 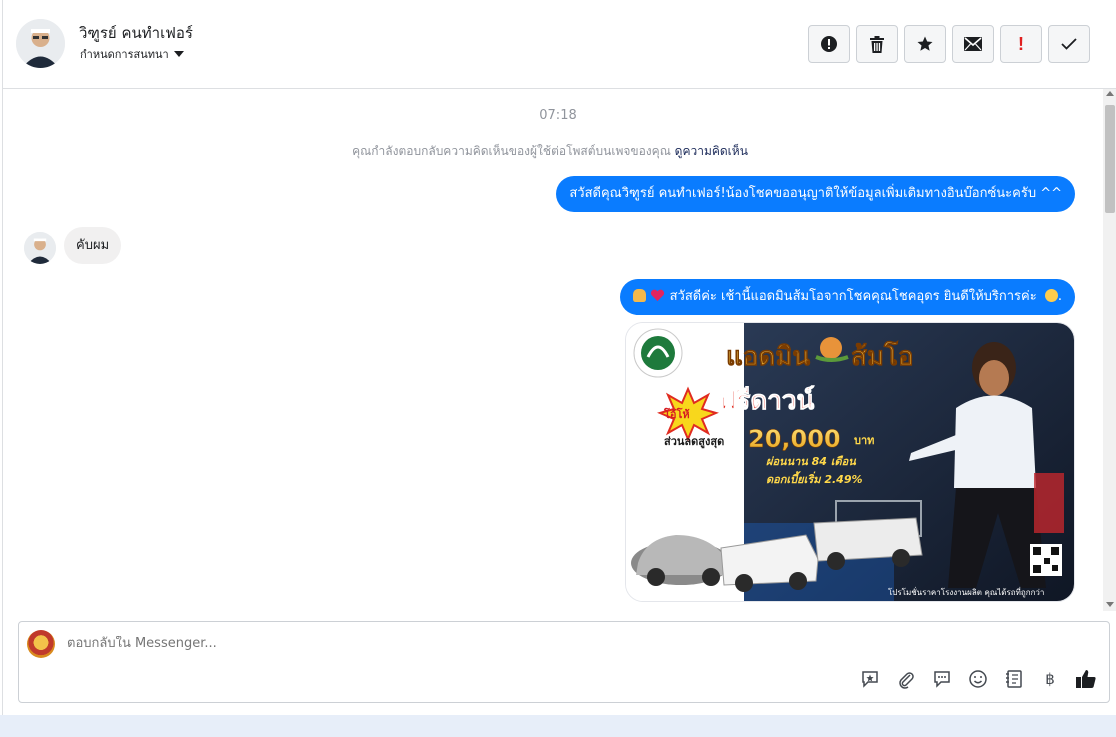 I want to click on mark-unread-button, so click(x=973, y=44).